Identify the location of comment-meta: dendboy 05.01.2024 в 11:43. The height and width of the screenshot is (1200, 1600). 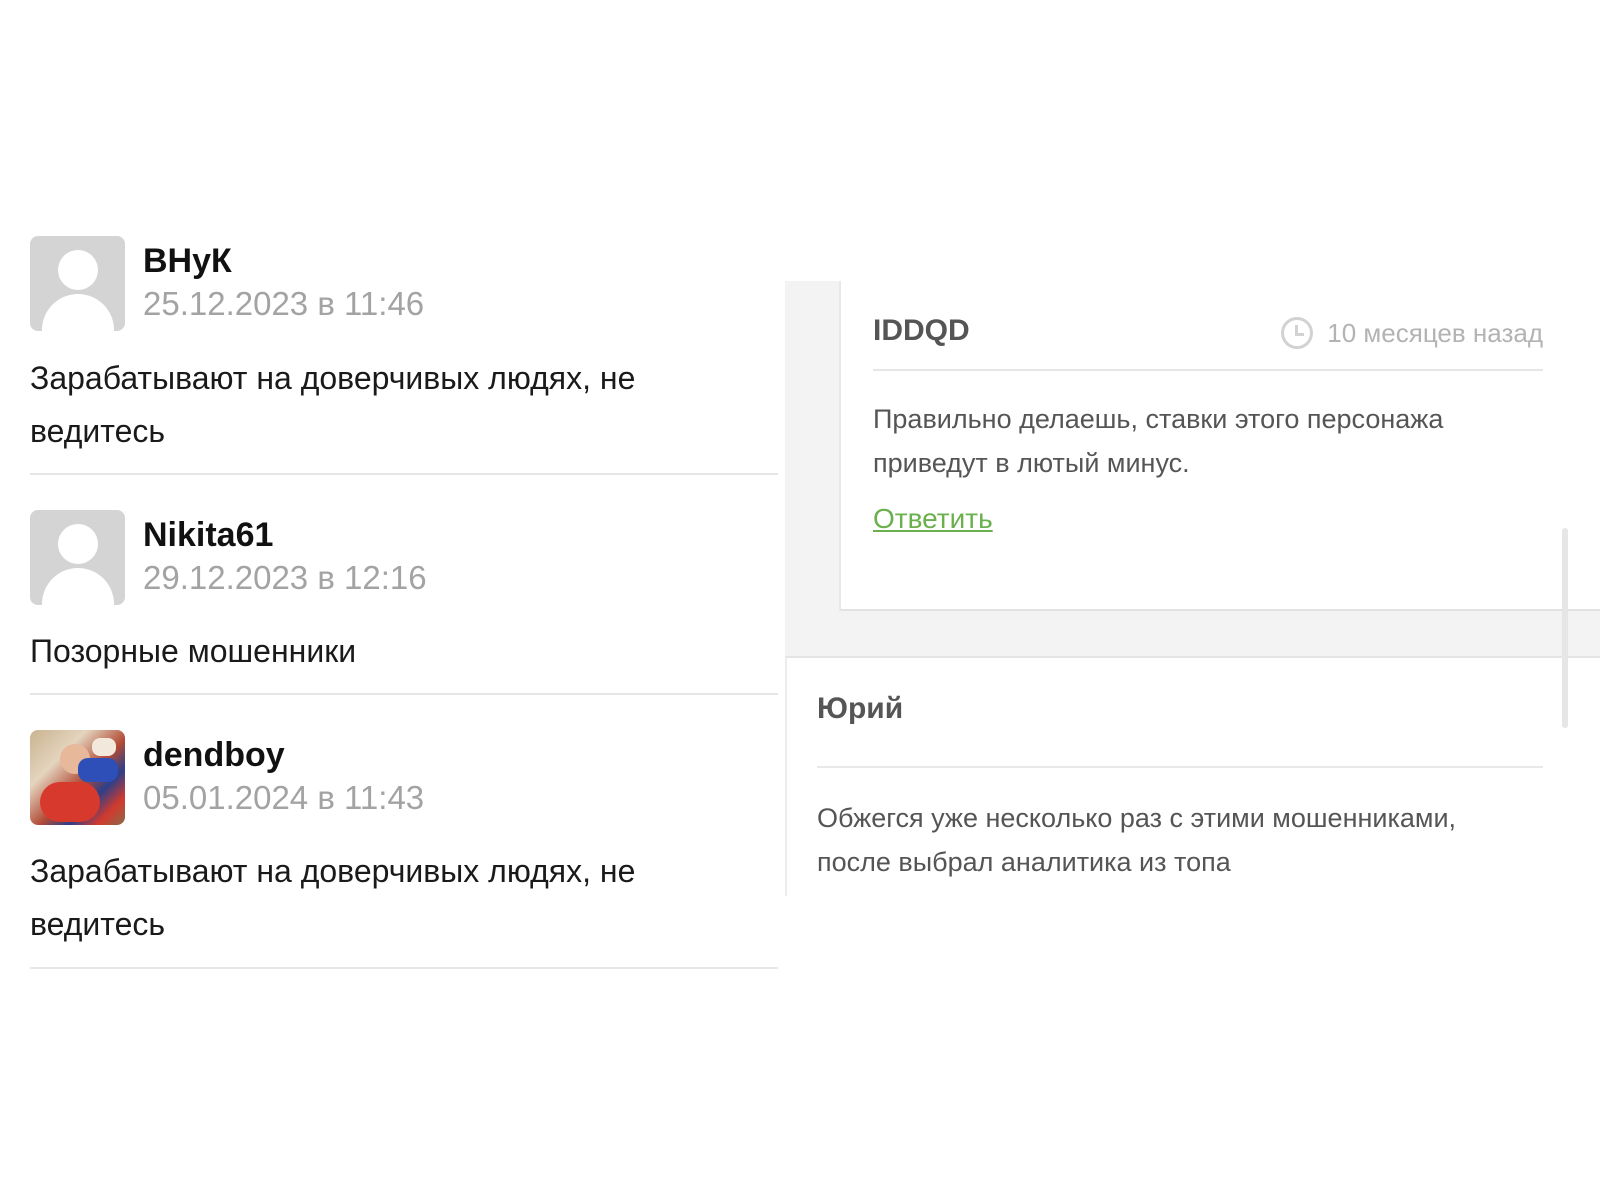
(283, 775).